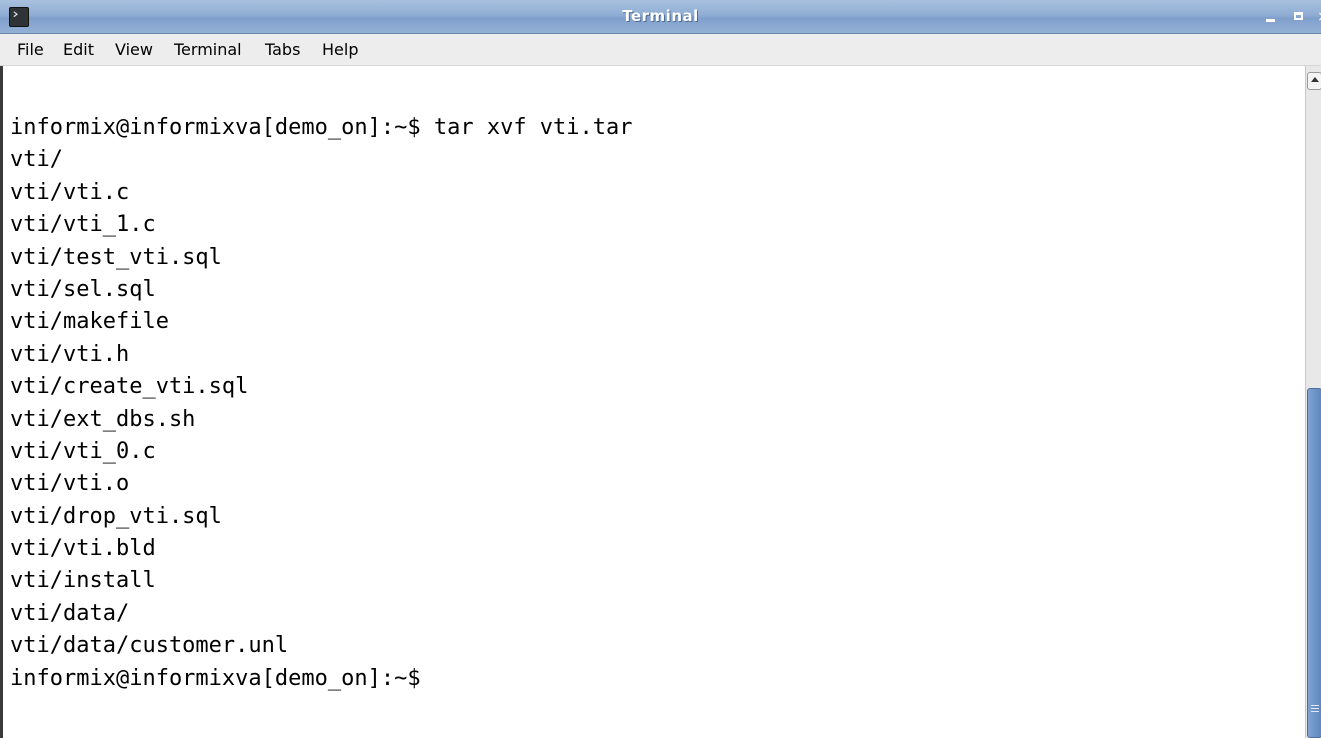 The image size is (1321, 738). I want to click on chevron-up-icon, so click(1315, 79).